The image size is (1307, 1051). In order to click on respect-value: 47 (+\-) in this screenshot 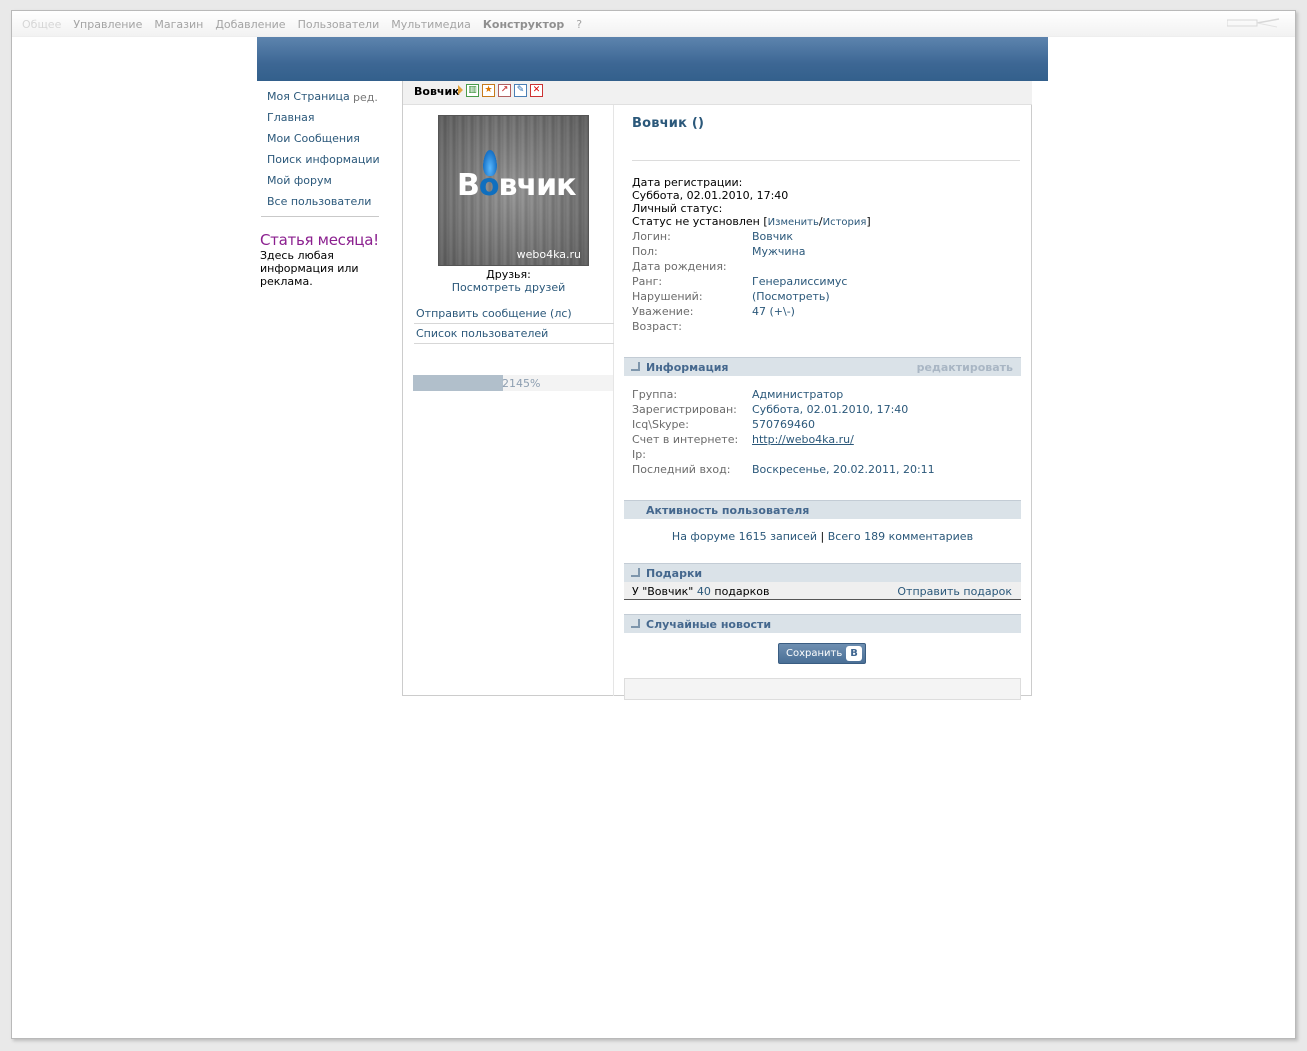, I will do `click(773, 311)`.